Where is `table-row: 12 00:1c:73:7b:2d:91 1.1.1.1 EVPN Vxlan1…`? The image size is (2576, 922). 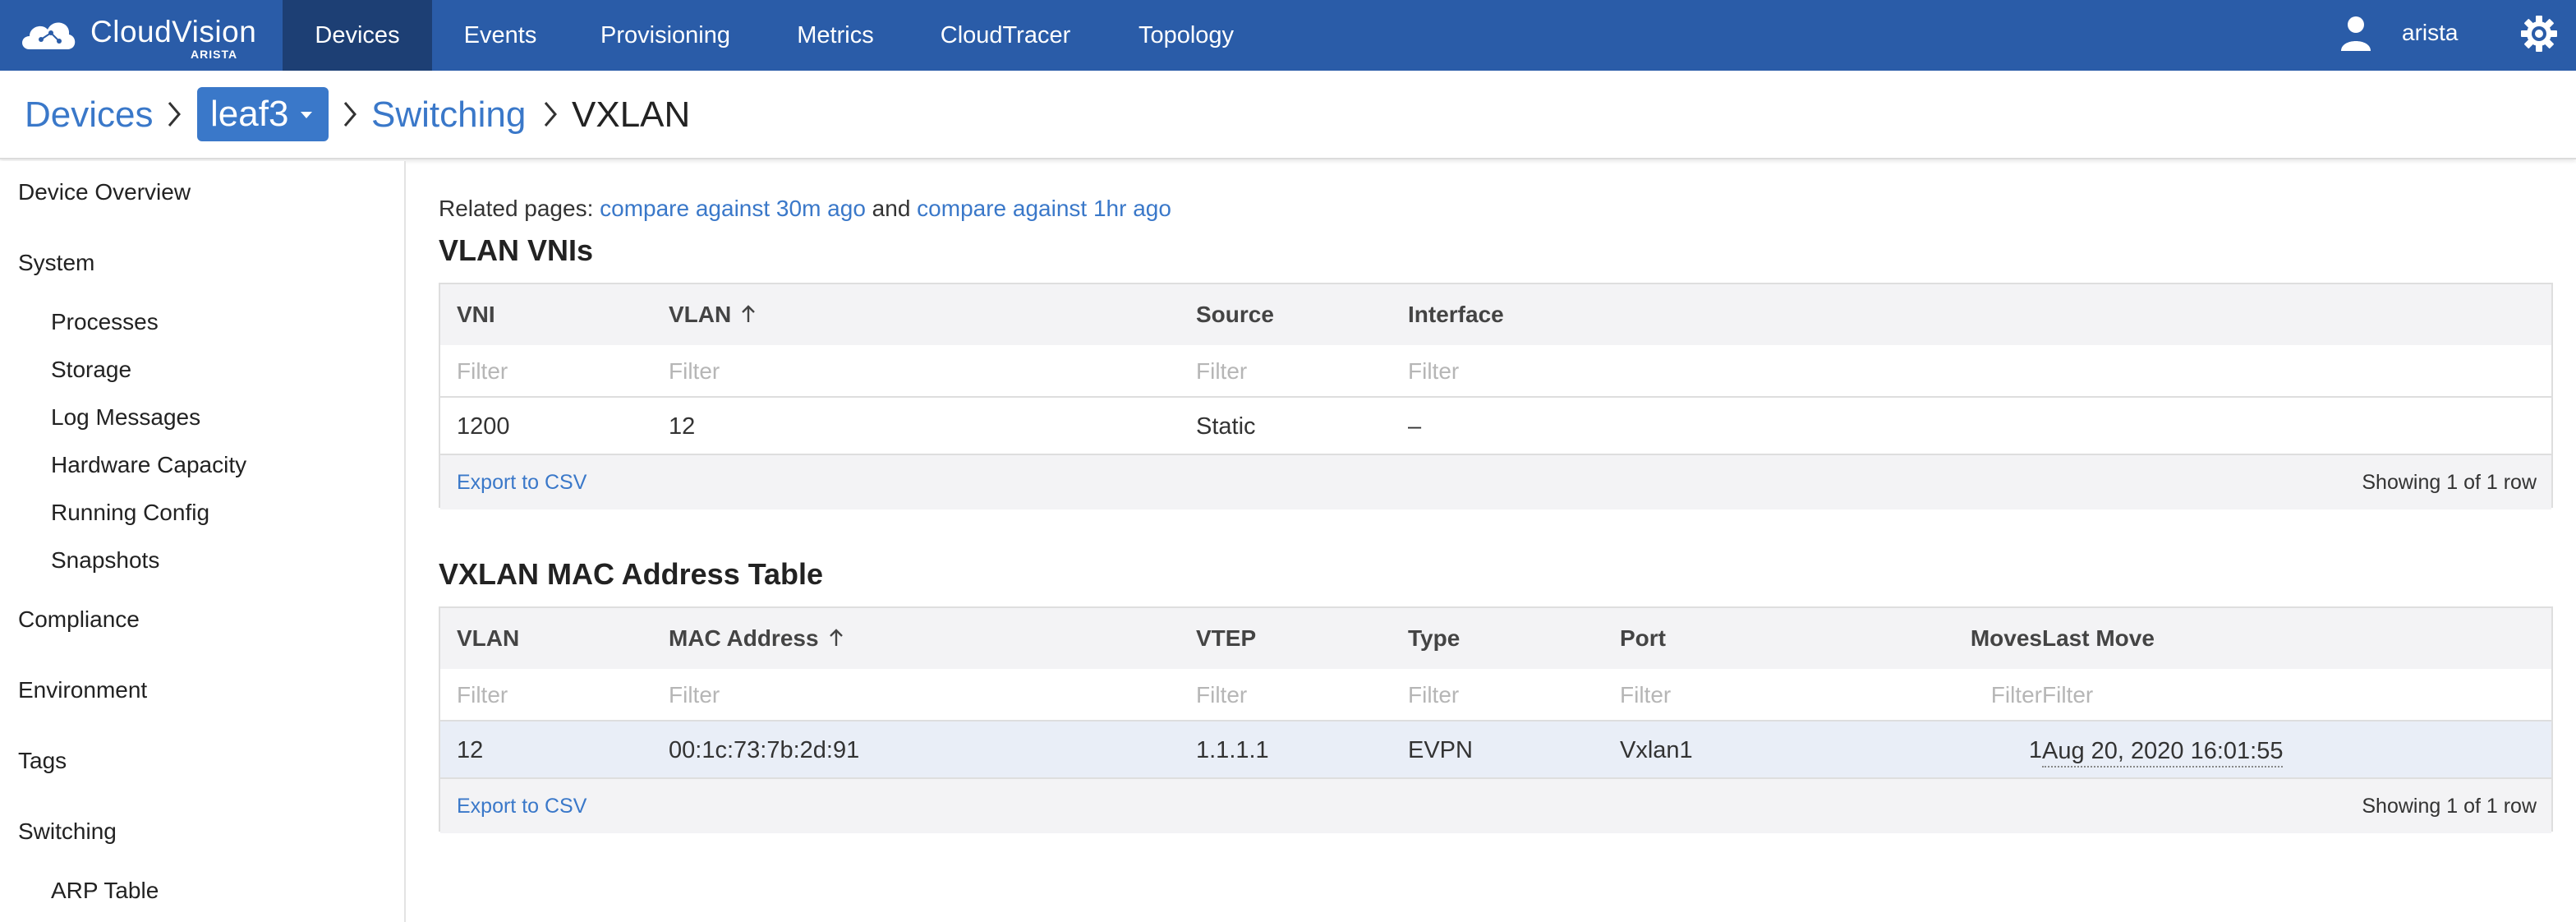
table-row: 12 00:1c:73:7b:2d:91 1.1.1.1 EVPN Vxlan1… is located at coordinates (1495, 750).